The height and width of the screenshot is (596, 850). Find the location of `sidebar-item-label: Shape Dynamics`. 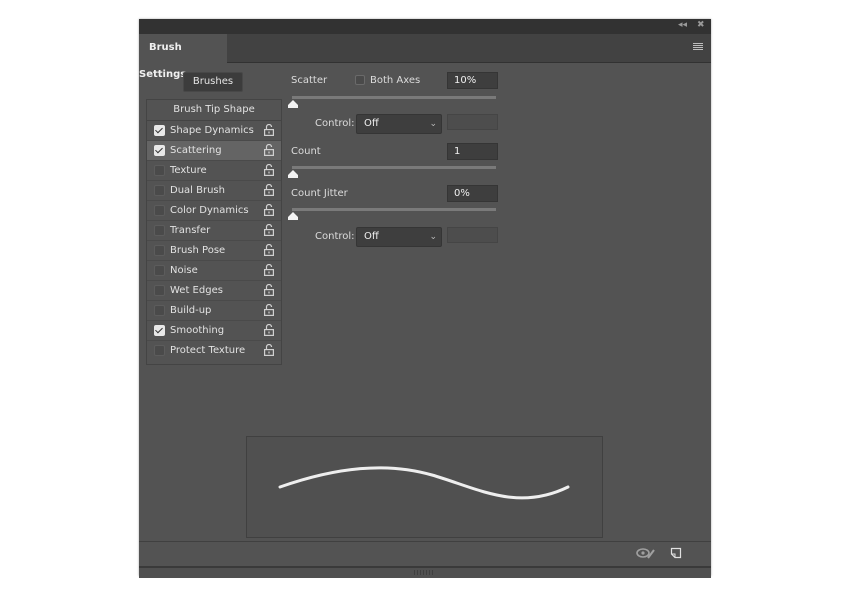

sidebar-item-label: Shape Dynamics is located at coordinates (212, 130).